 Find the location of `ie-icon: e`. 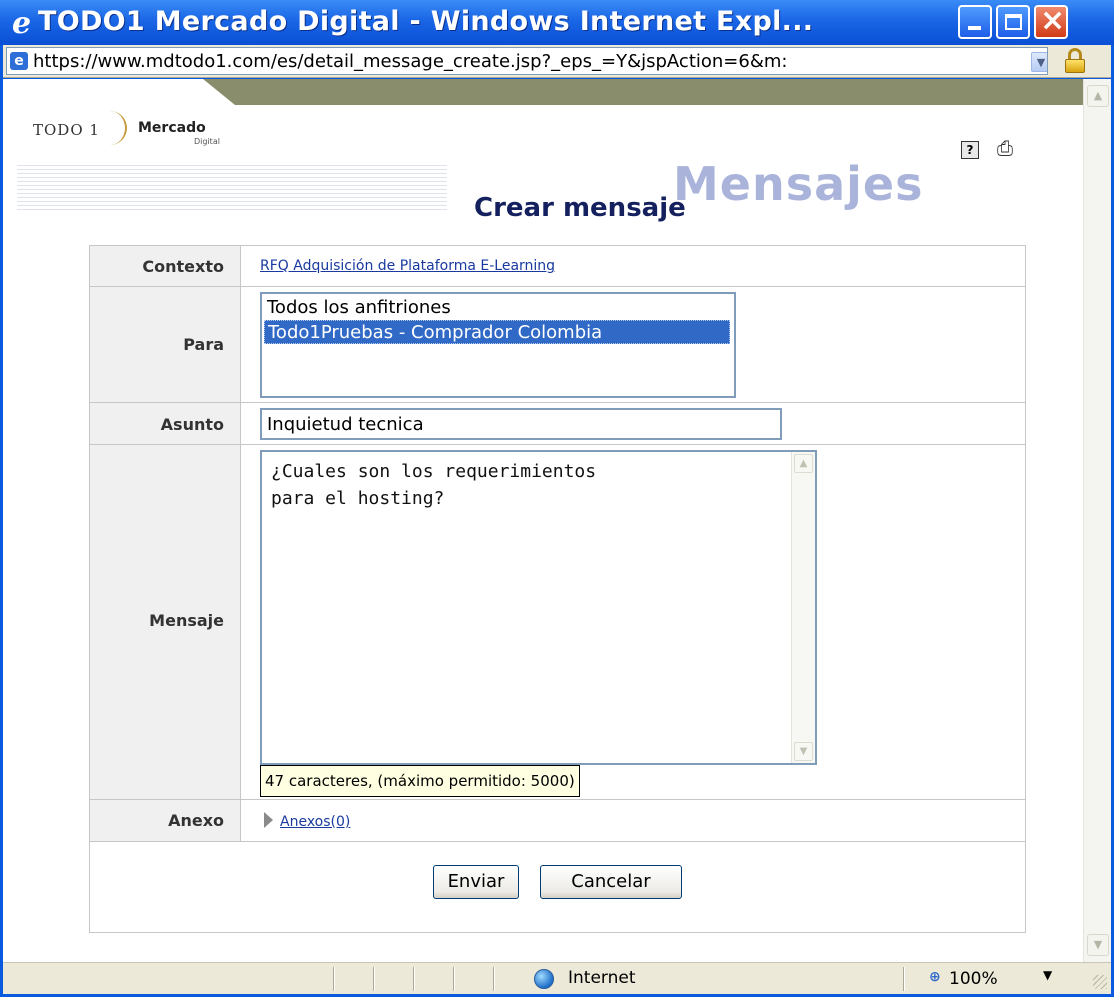

ie-icon: e is located at coordinates (22, 23).